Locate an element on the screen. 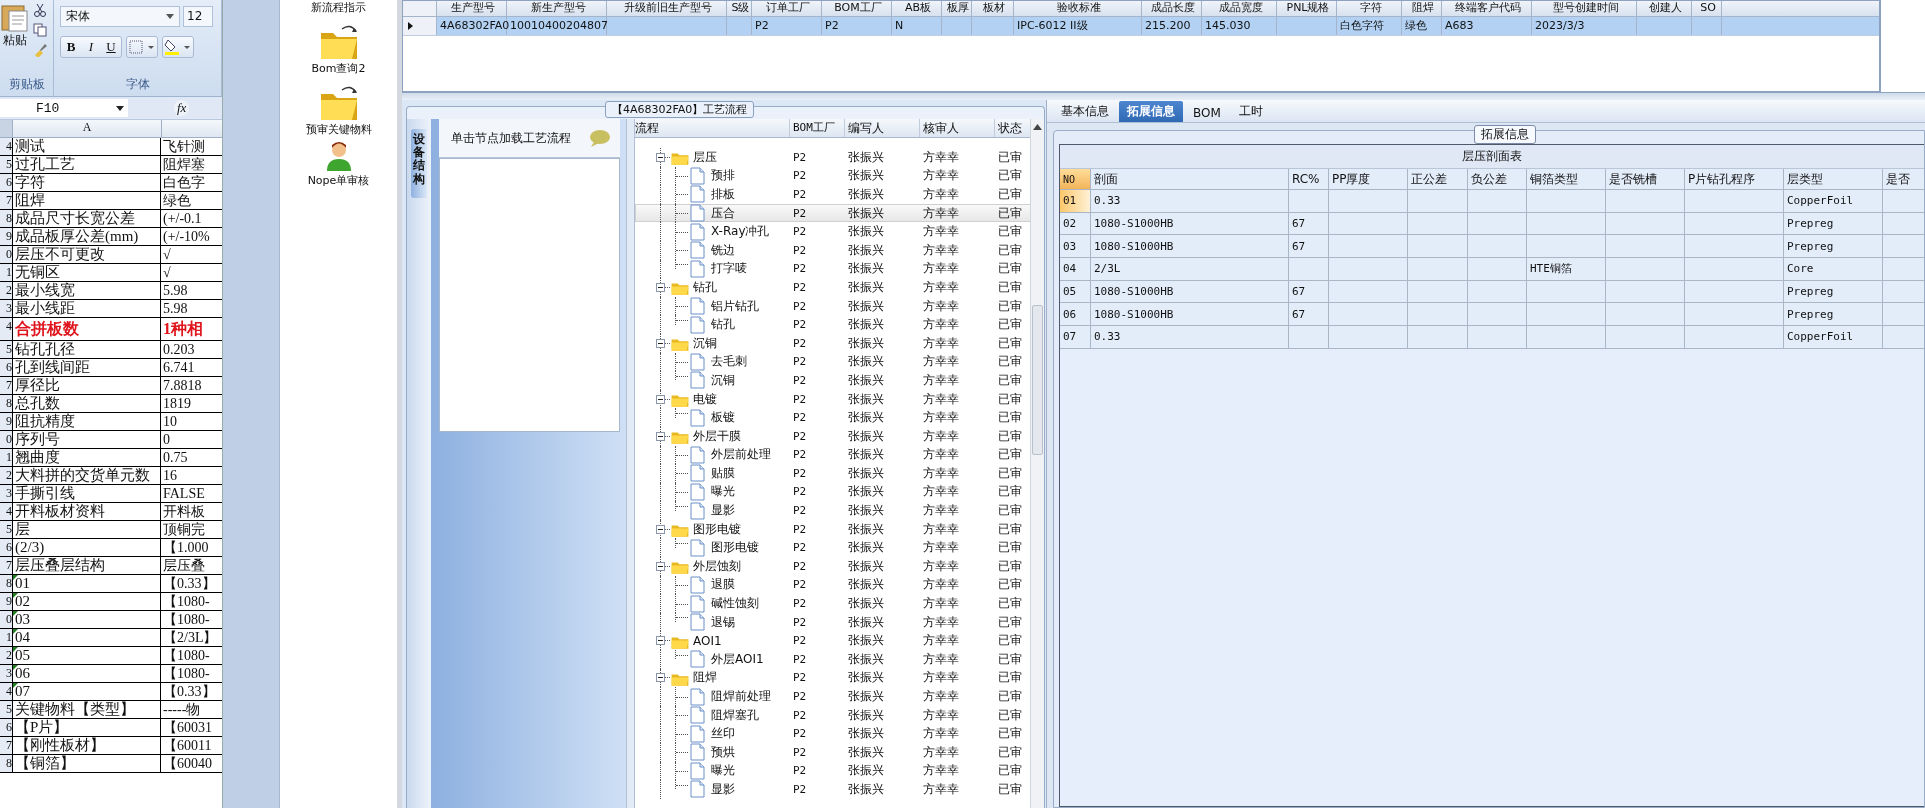 The height and width of the screenshot is (808, 1925). column-header: 是否铣槽 is located at coordinates (1645, 179).